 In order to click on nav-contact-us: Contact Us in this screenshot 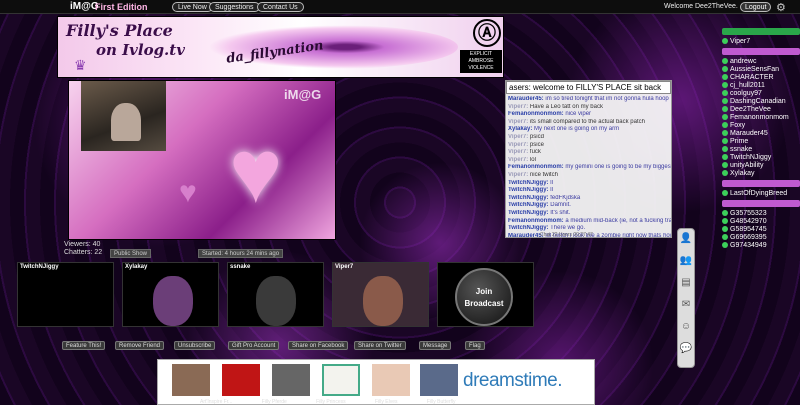, I will do `click(280, 7)`.